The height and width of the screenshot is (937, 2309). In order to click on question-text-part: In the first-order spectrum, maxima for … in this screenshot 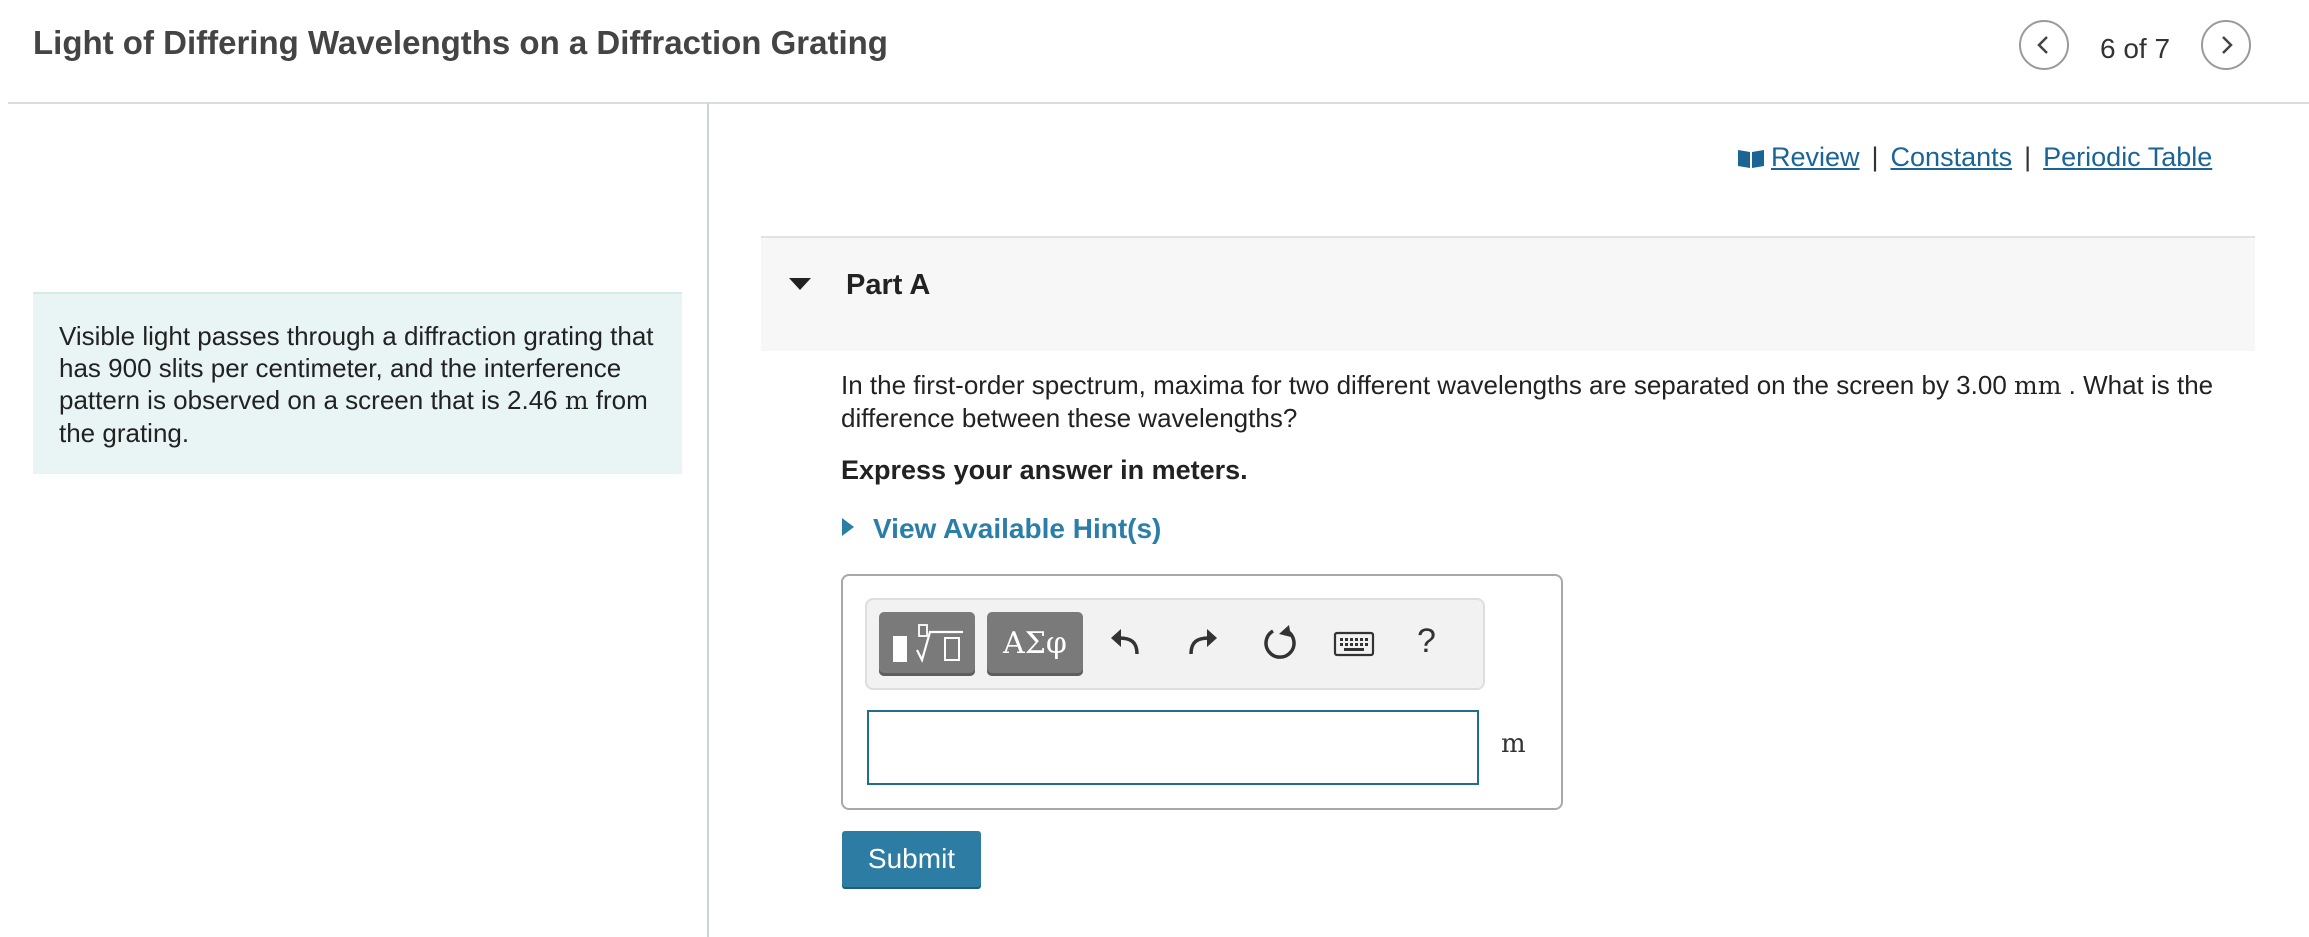, I will do `click(1427, 385)`.